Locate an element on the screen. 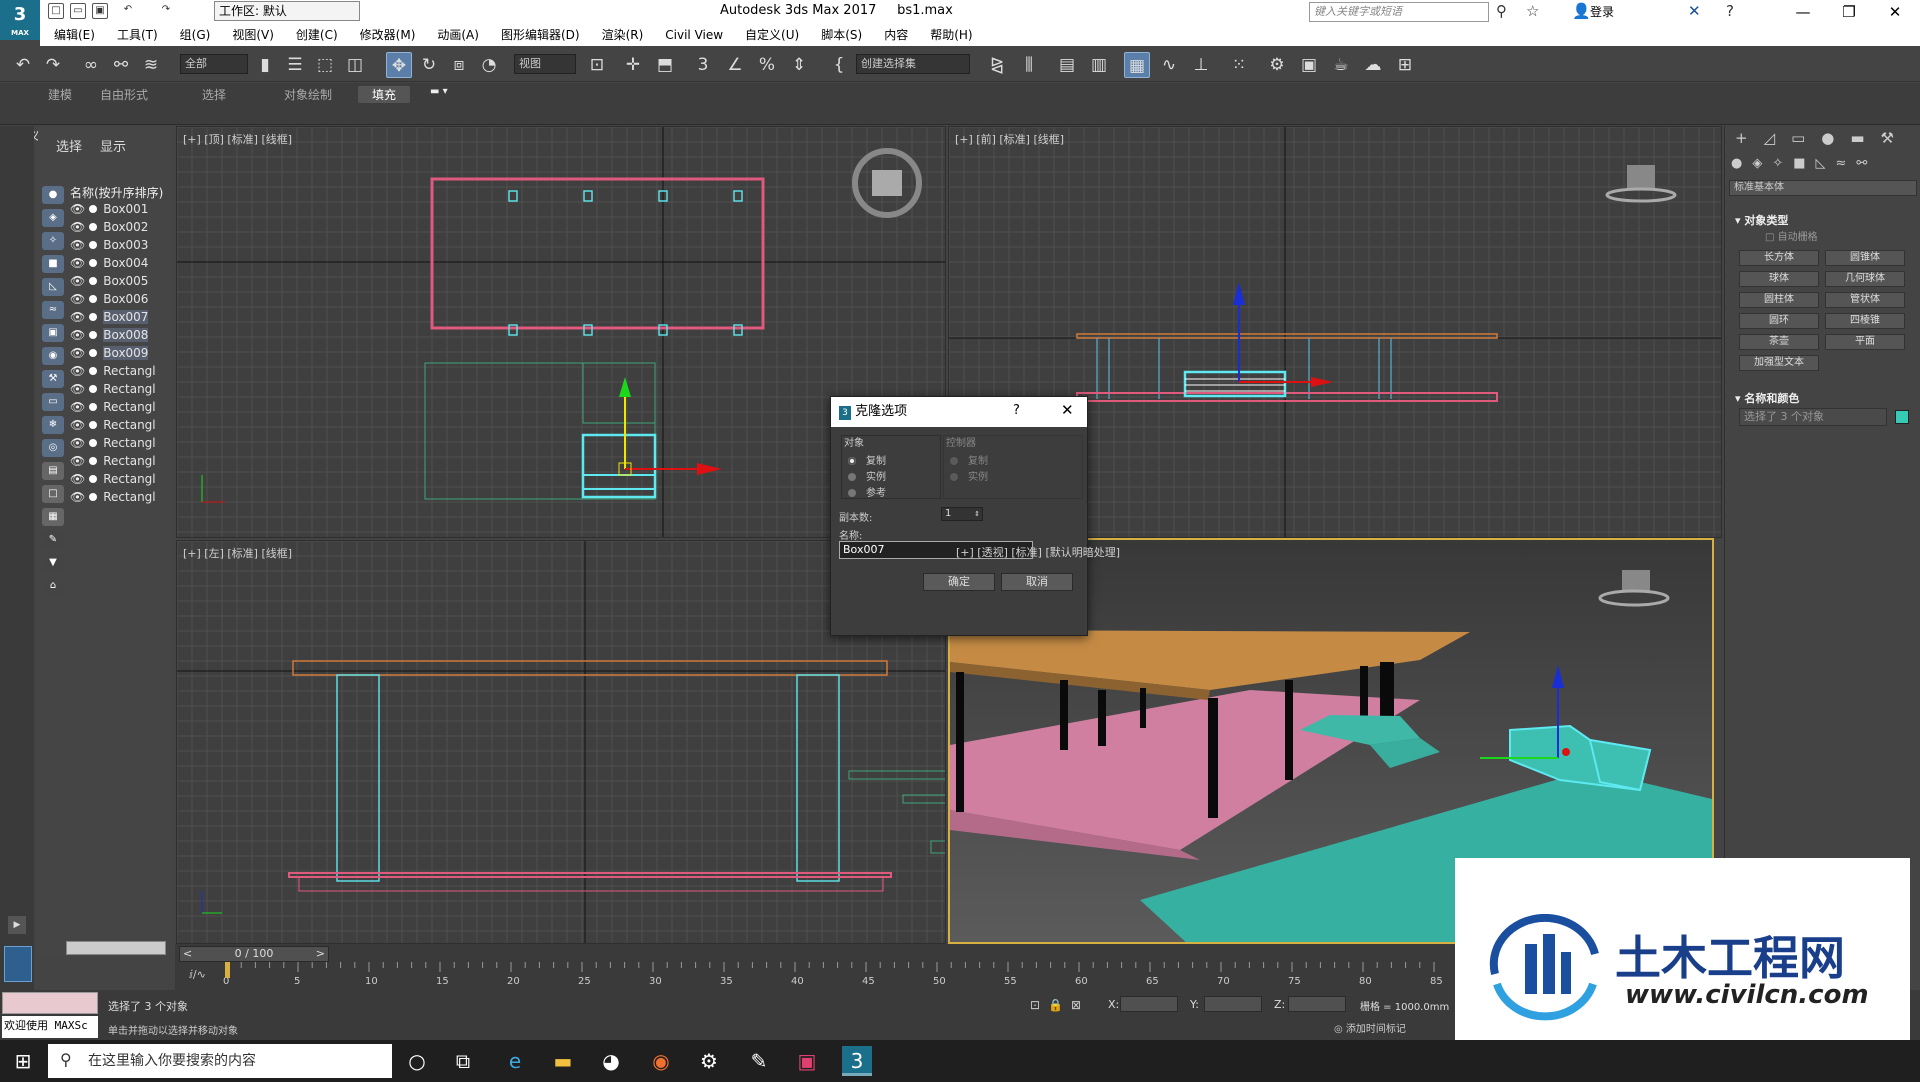 This screenshot has height=1082, width=1920. reference-coord-dropdown: 视图 is located at coordinates (545, 64).